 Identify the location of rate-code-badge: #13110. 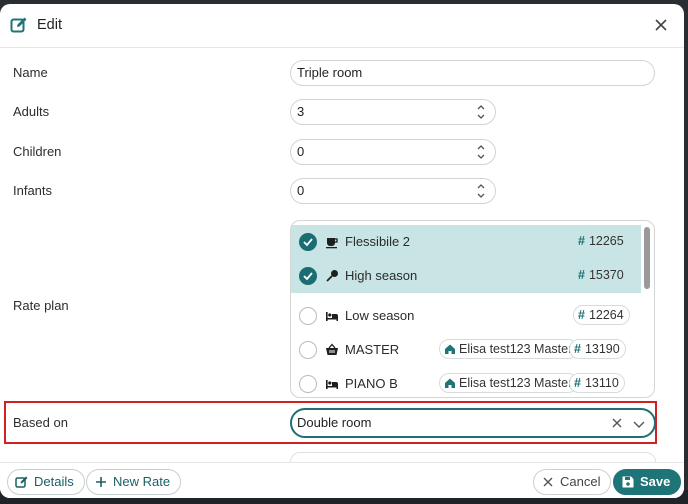
(597, 383).